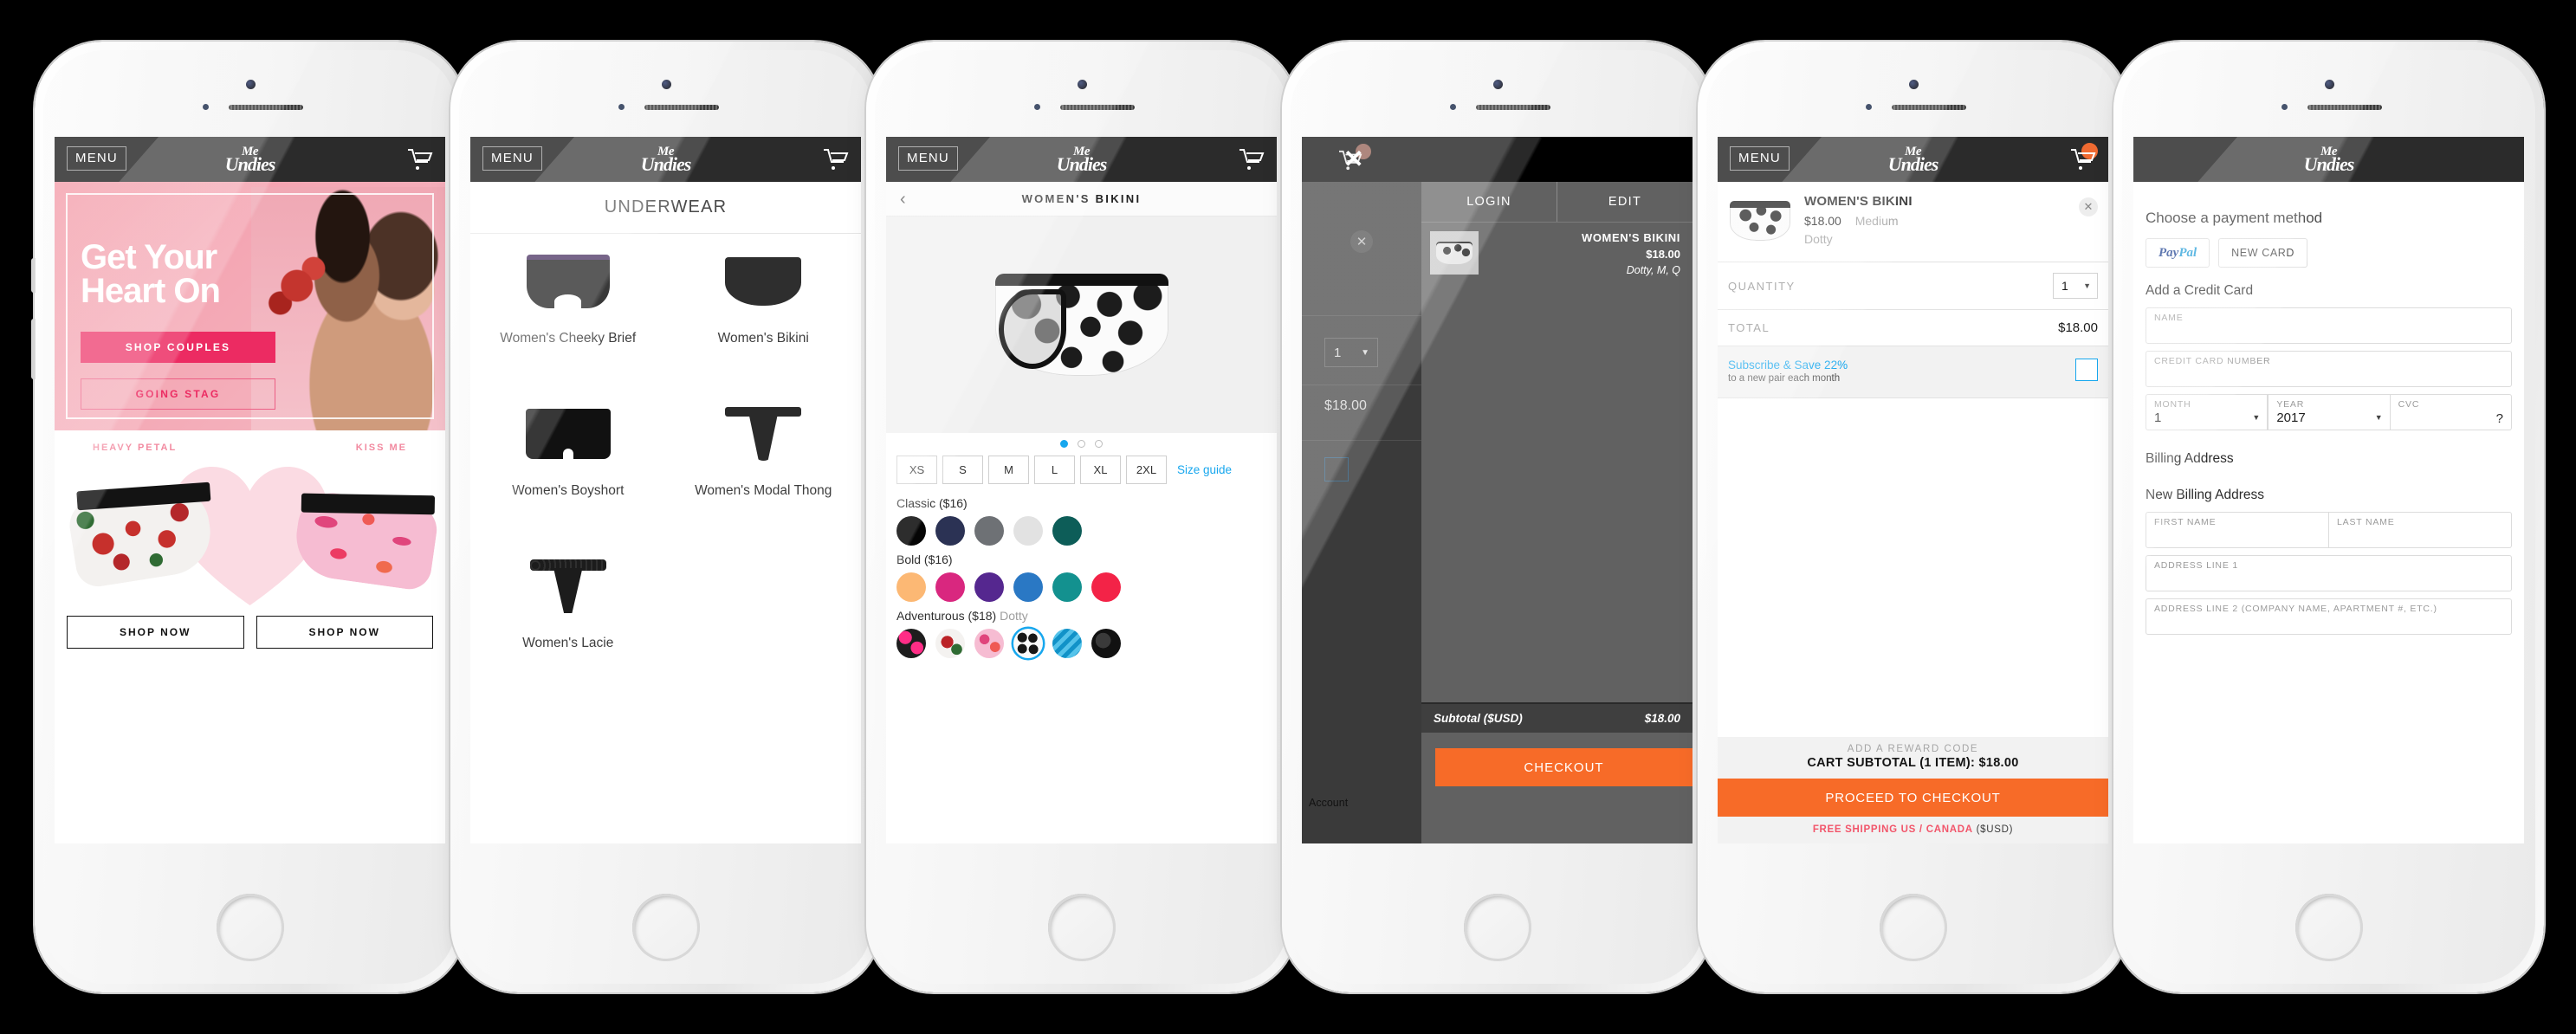 The width and height of the screenshot is (2576, 1034). I want to click on first-name-field: FIRST NAME, so click(2237, 530).